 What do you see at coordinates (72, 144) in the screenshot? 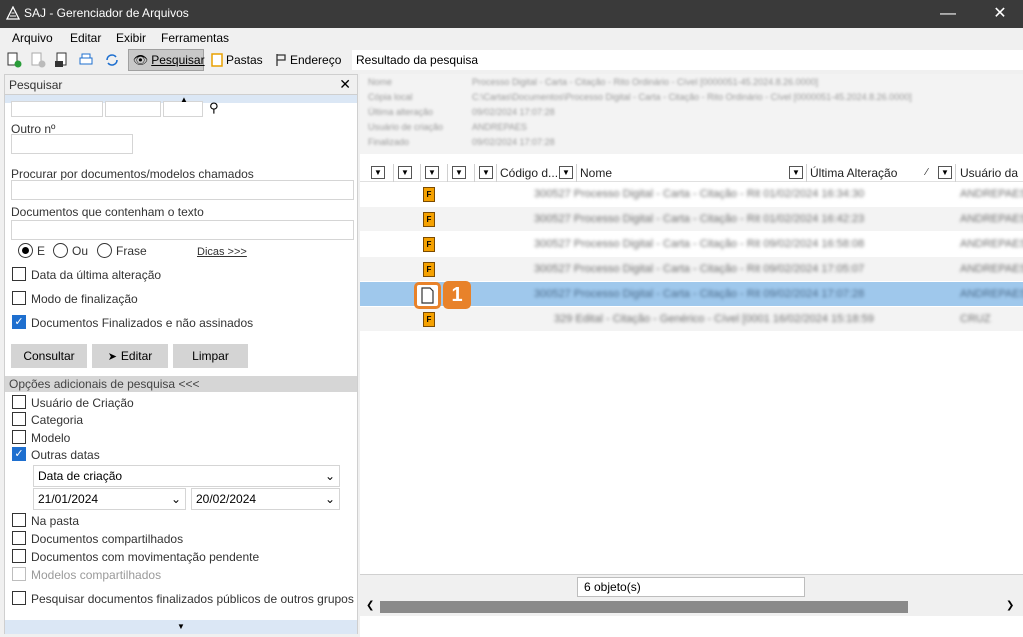
I see `outro-field` at bounding box center [72, 144].